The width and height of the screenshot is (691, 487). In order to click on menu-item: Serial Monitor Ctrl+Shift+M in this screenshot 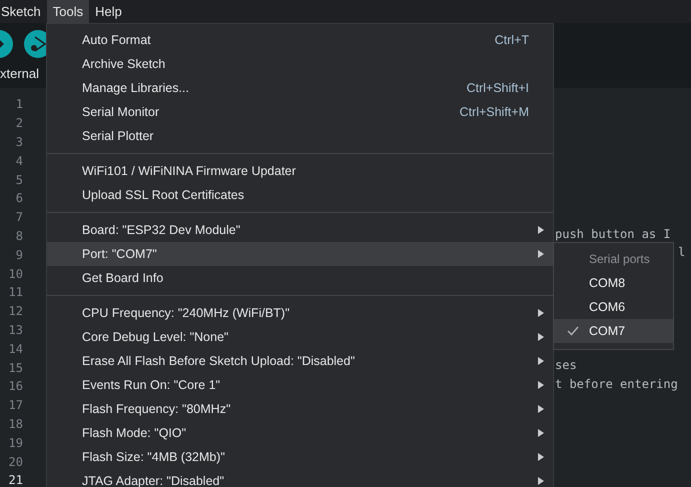, I will do `click(300, 112)`.